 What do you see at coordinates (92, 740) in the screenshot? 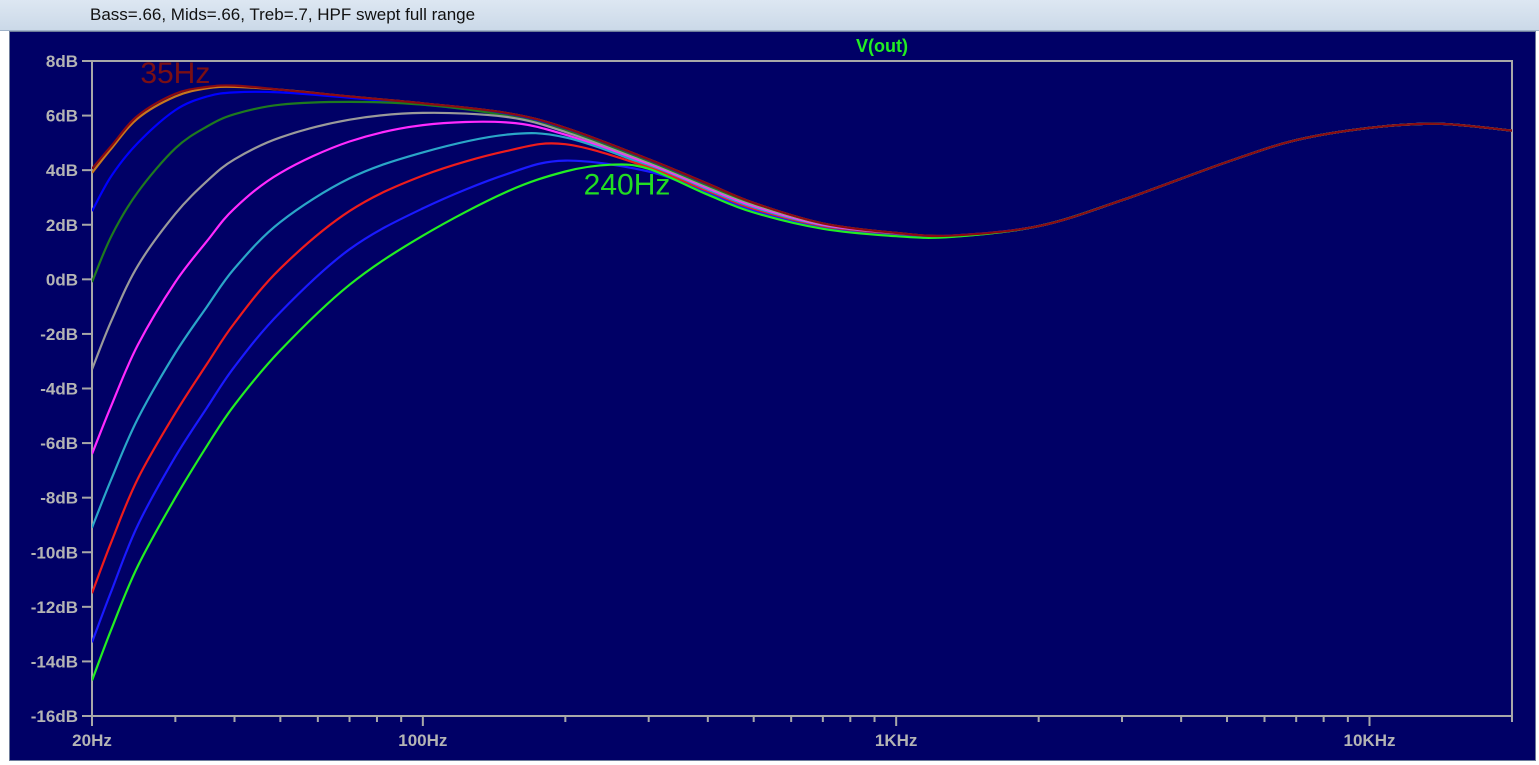
I see `x-tick-label: 20Hz` at bounding box center [92, 740].